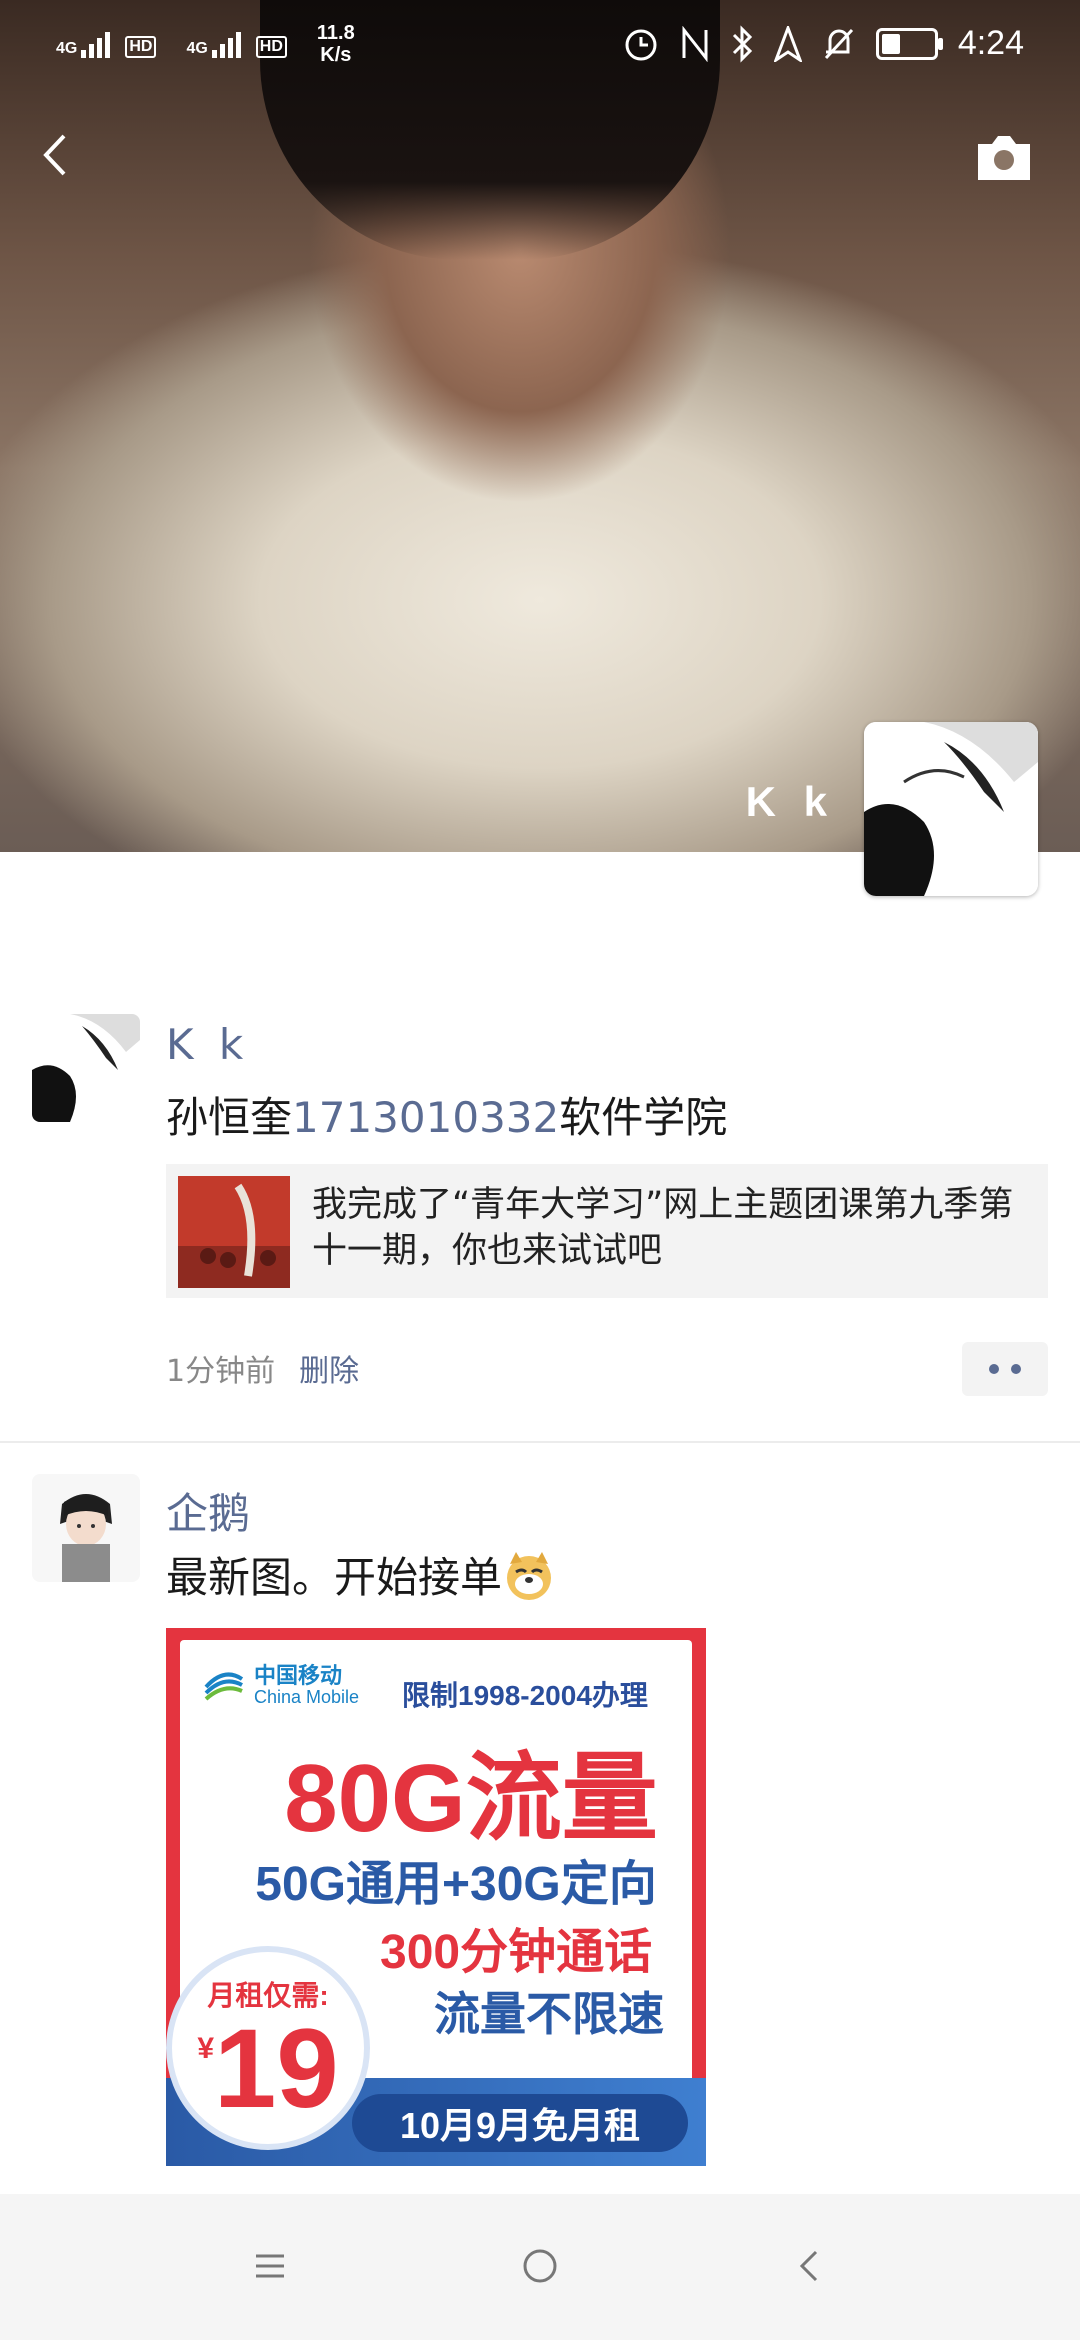 This screenshot has width=1080, height=2340. I want to click on system-nav-bar, so click(540, 2267).